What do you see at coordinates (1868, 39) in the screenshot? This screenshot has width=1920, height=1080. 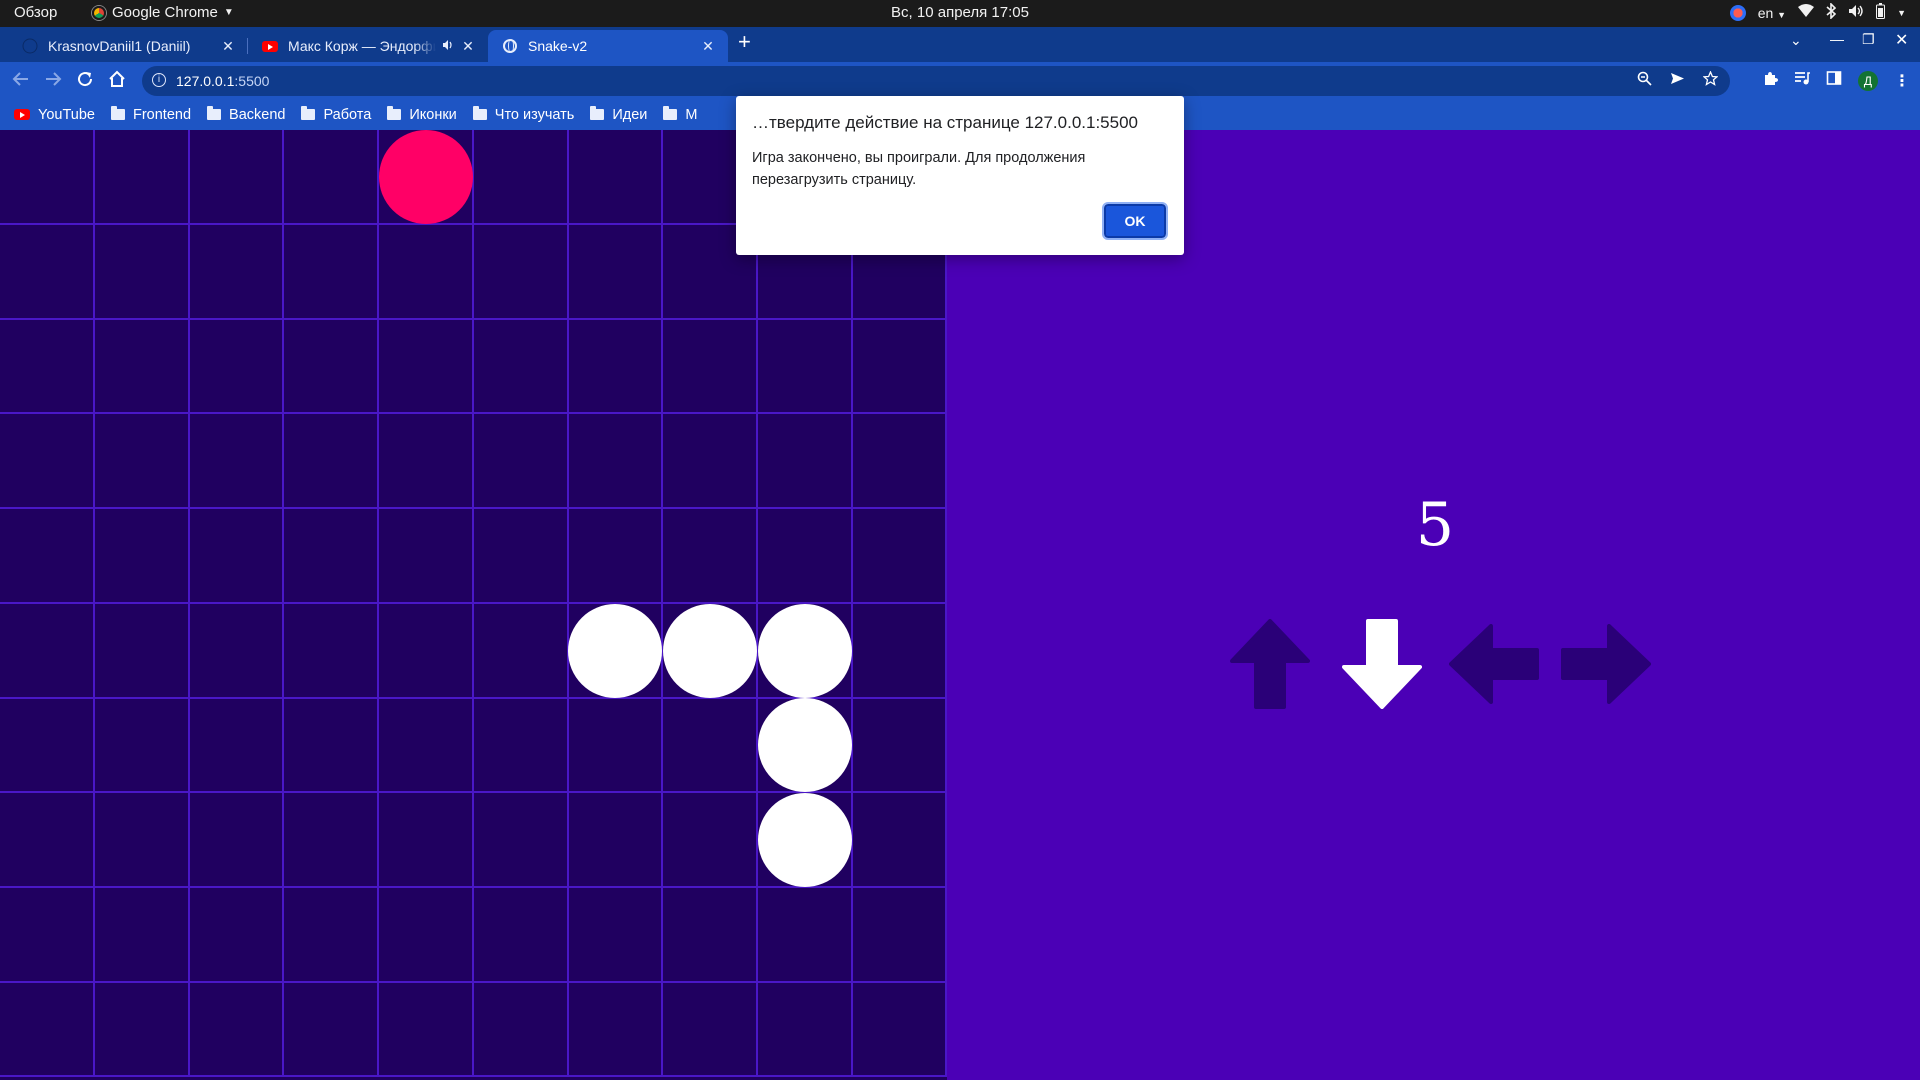 I see `maximize-button: ❐` at bounding box center [1868, 39].